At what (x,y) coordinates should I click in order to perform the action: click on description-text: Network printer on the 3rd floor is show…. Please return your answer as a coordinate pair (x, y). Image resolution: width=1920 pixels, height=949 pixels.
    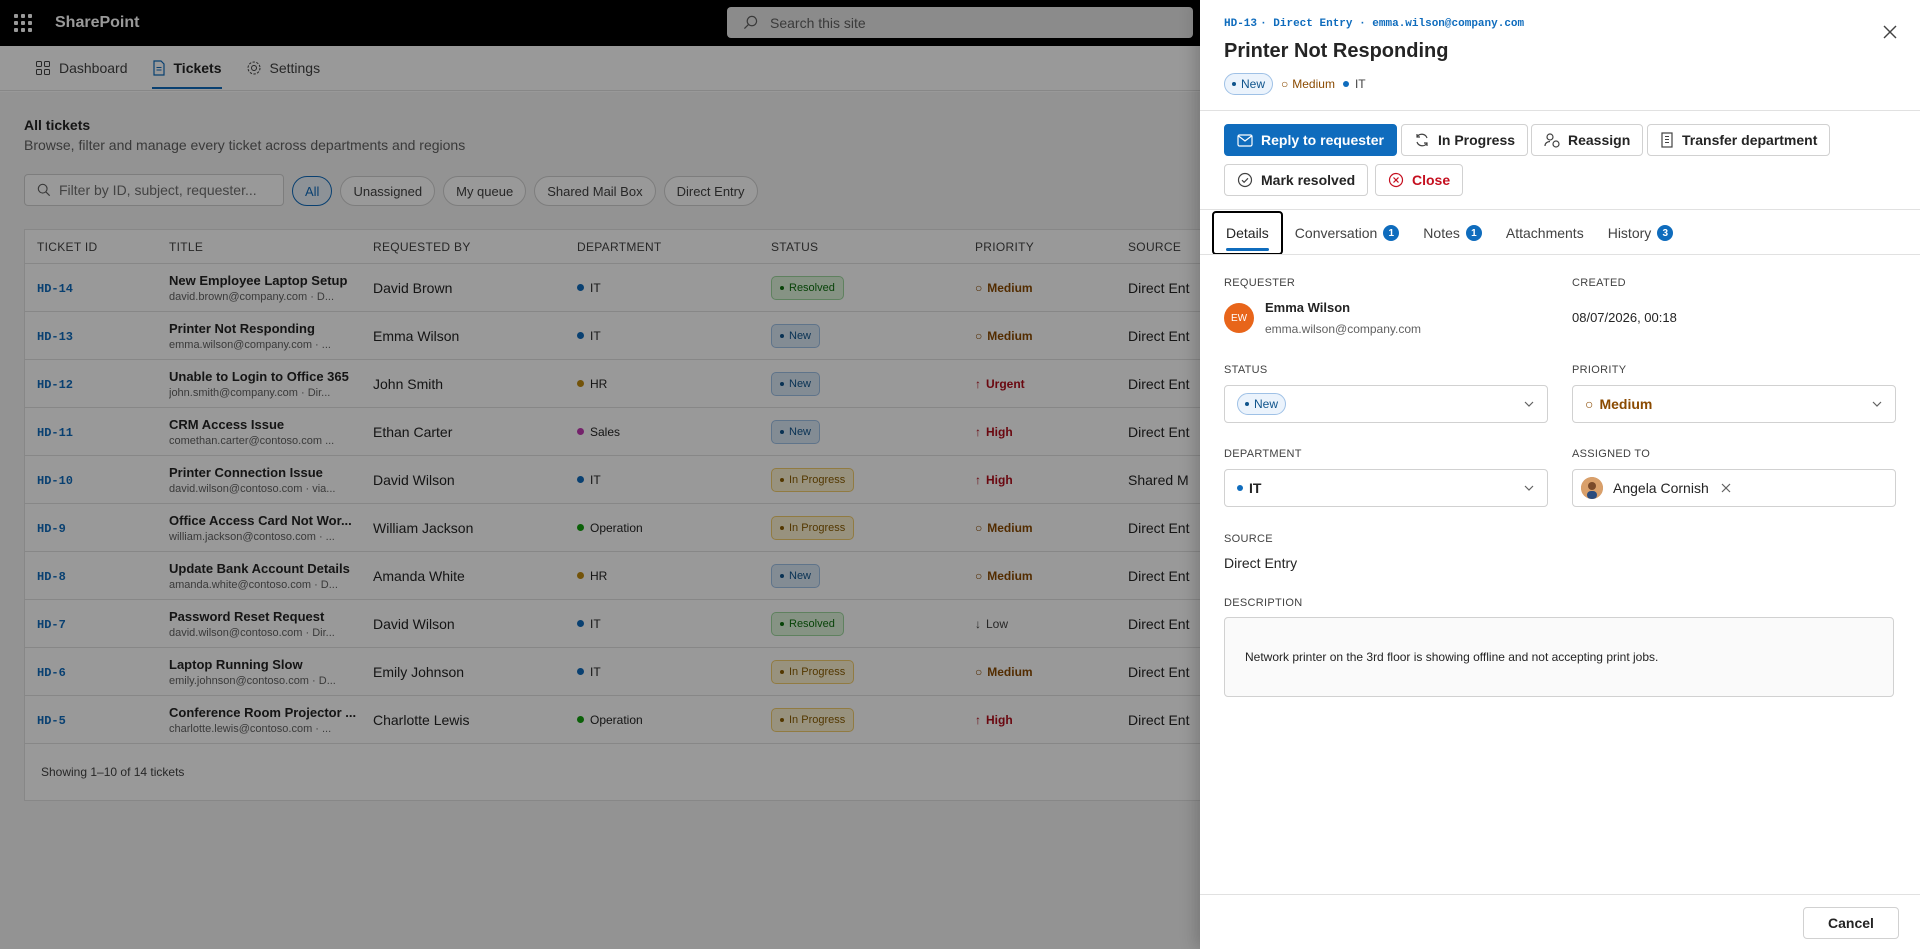
    Looking at the image, I should click on (1559, 657).